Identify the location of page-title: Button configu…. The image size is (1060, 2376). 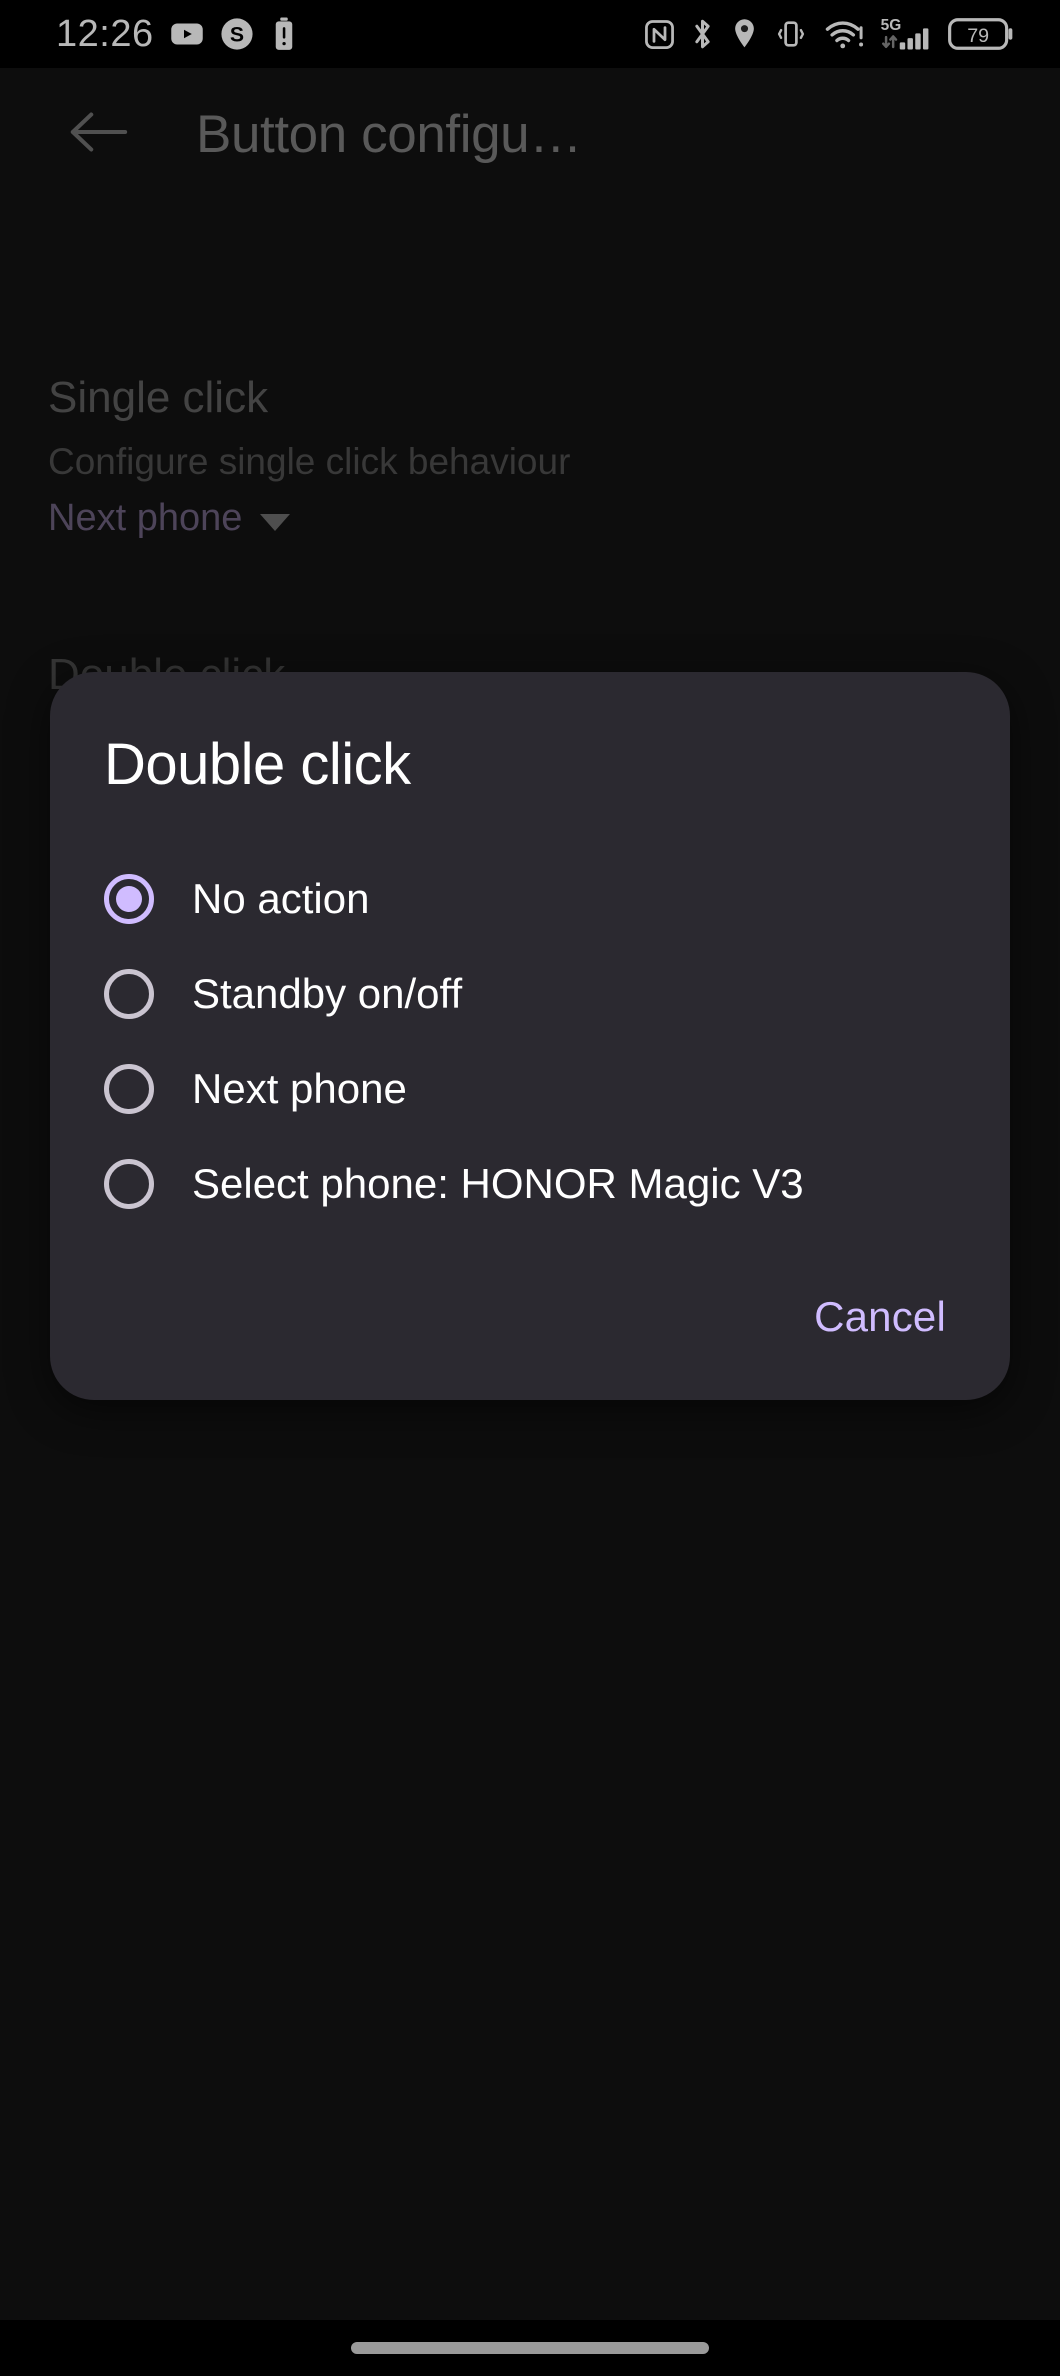
(389, 134).